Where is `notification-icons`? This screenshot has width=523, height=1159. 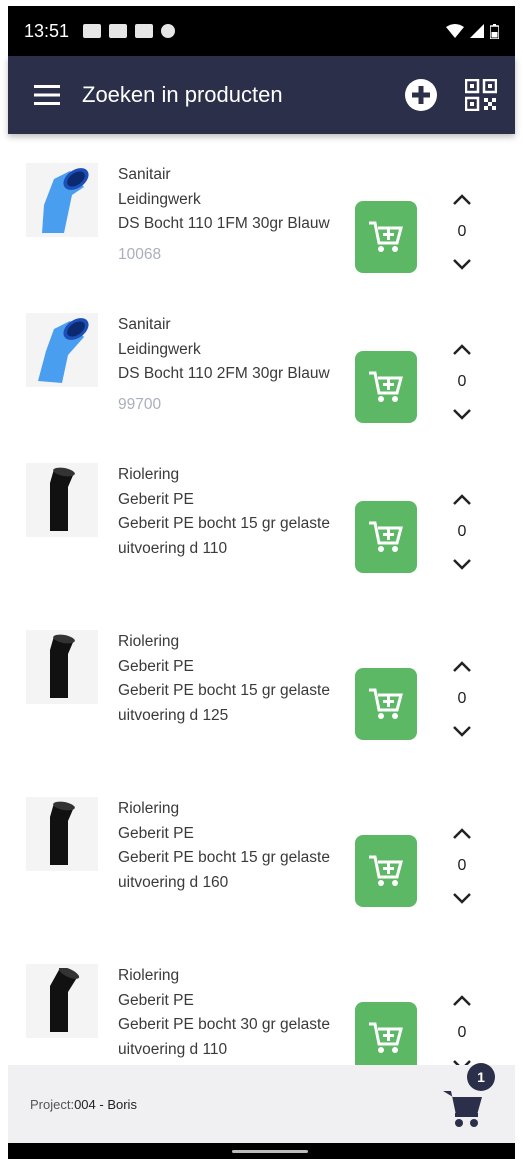
notification-icons is located at coordinates (129, 31).